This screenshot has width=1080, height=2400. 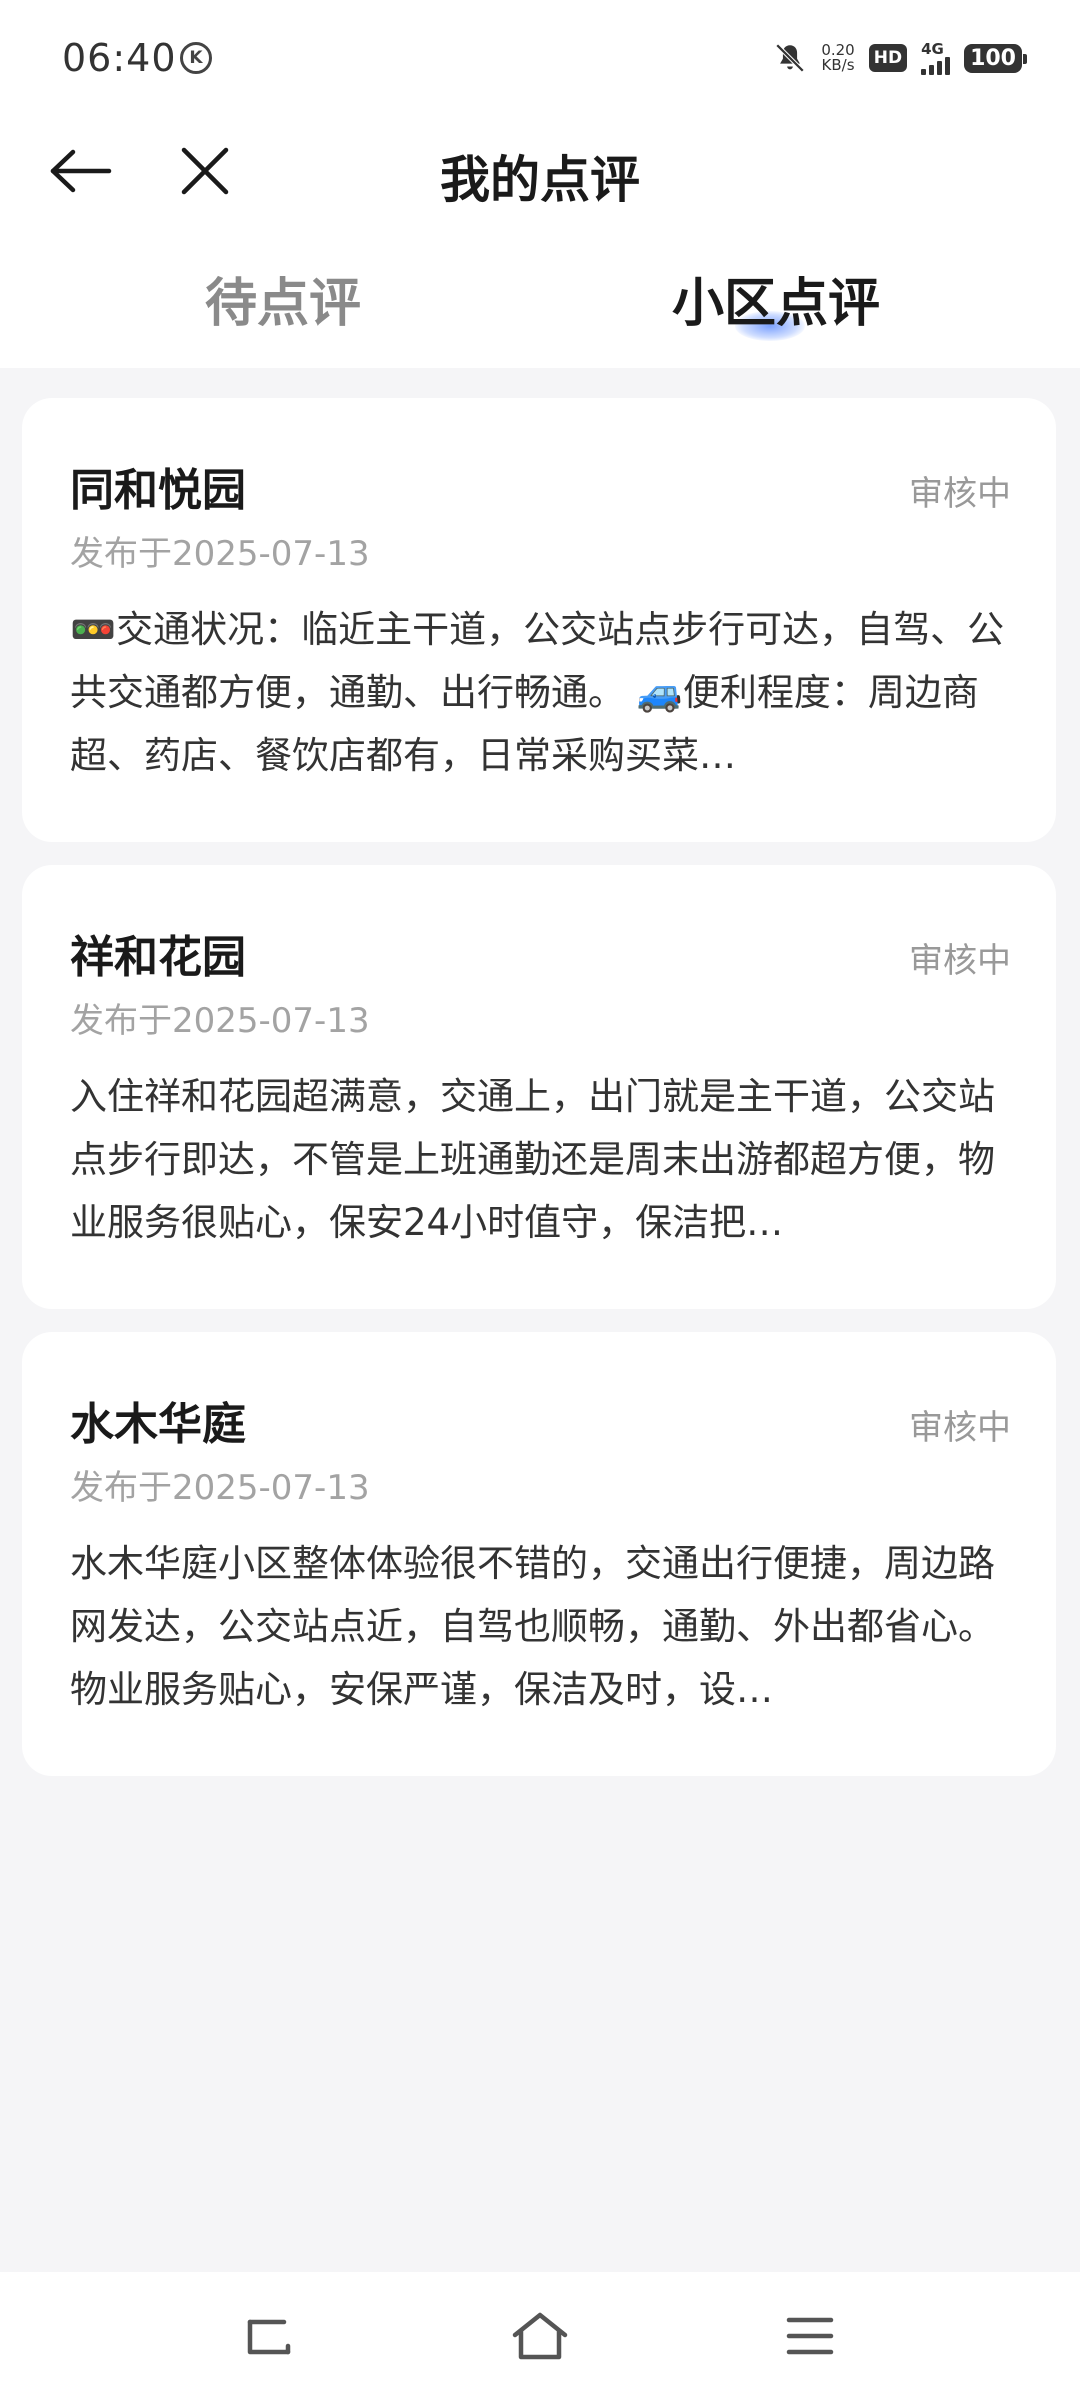 What do you see at coordinates (283, 298) in the screenshot?
I see `tab-pending-review: 待点评` at bounding box center [283, 298].